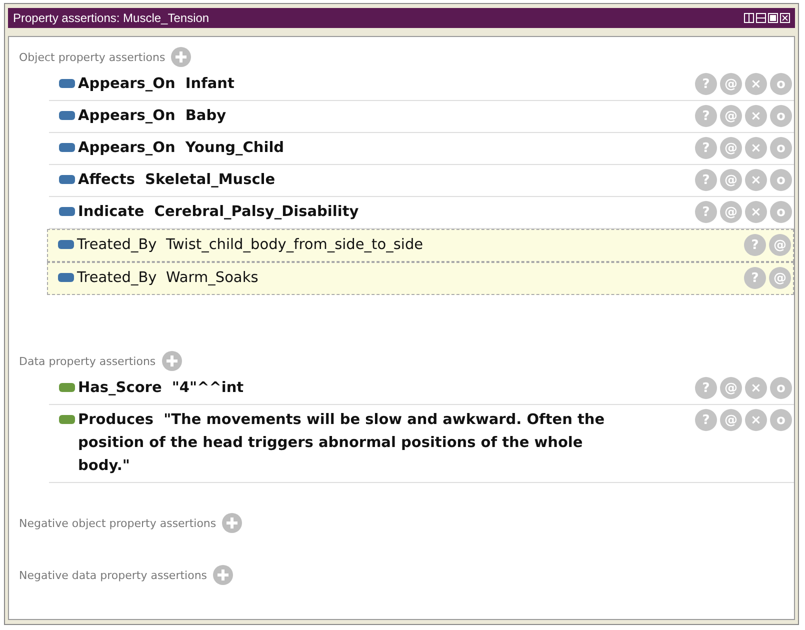 Image resolution: width=805 pixels, height=630 pixels. What do you see at coordinates (111, 18) in the screenshot?
I see `window-title: Property assertions: Muscle_Tension` at bounding box center [111, 18].